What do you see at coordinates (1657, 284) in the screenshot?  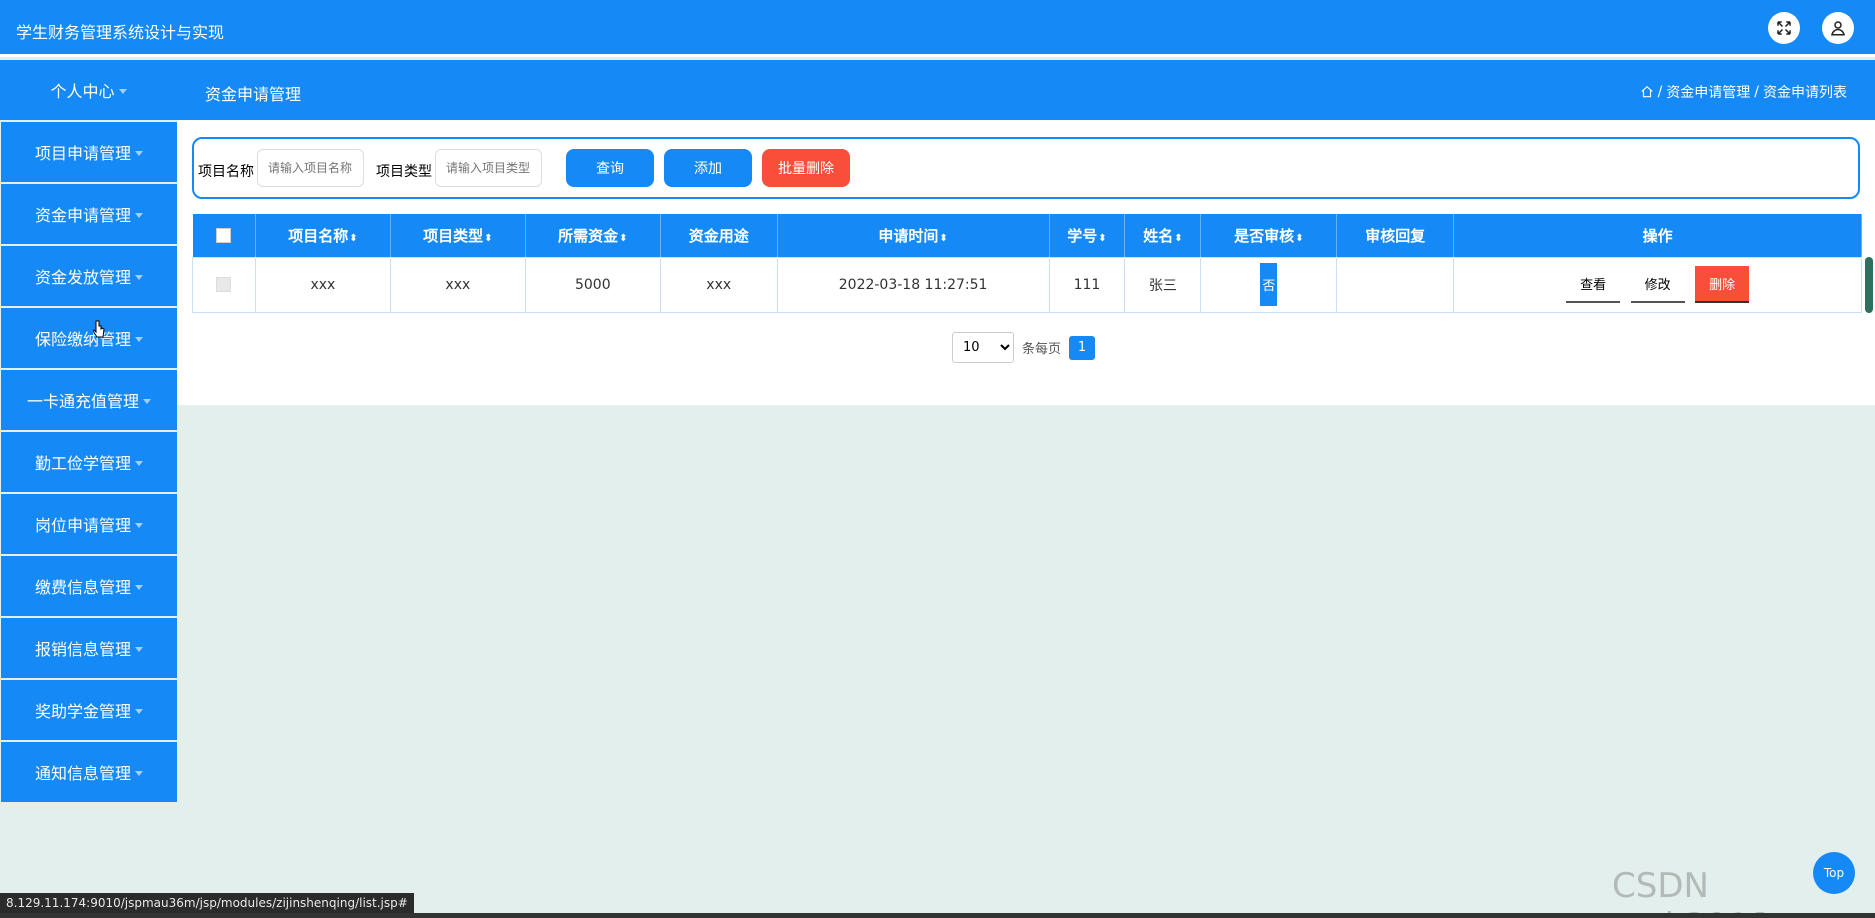 I see `edit-button: 修改` at bounding box center [1657, 284].